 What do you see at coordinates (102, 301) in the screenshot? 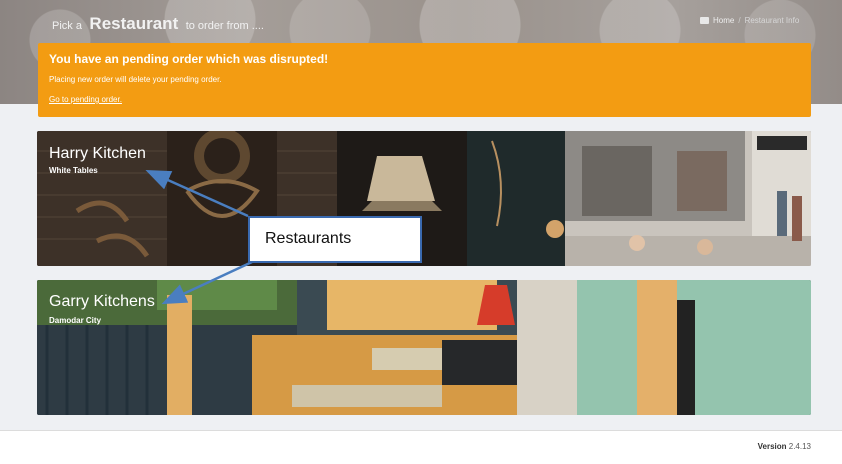
I see `restaurant-name: Garry Kitchens` at bounding box center [102, 301].